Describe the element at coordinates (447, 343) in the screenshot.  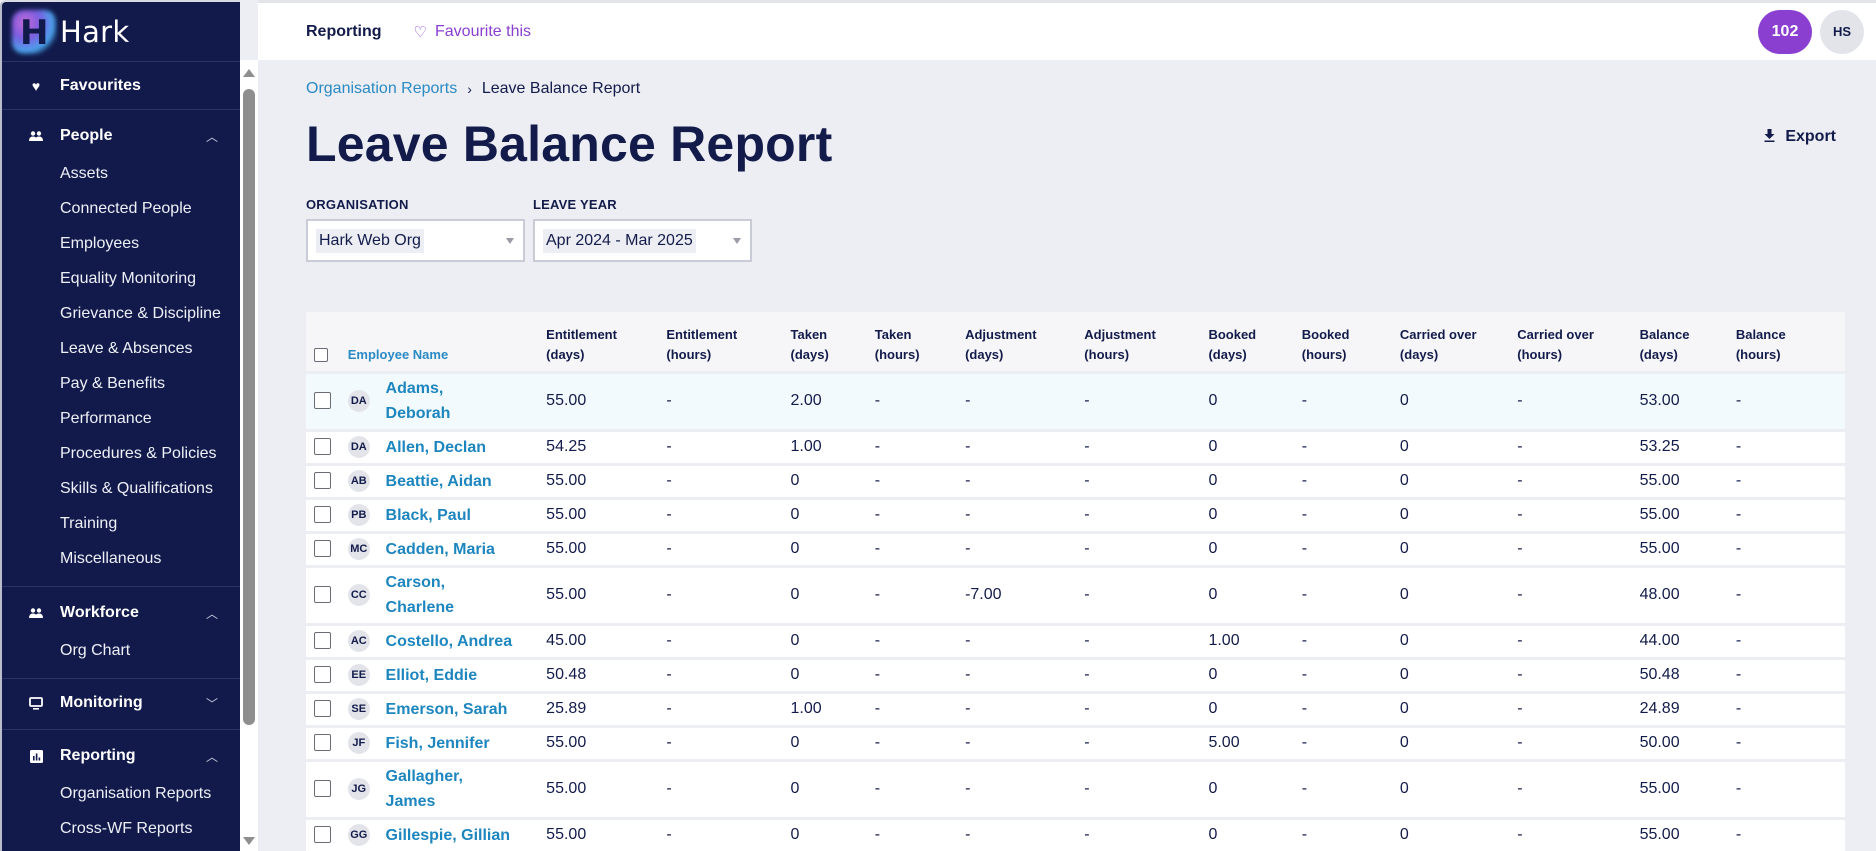
I see `column-header-name: Employee Name` at that location.